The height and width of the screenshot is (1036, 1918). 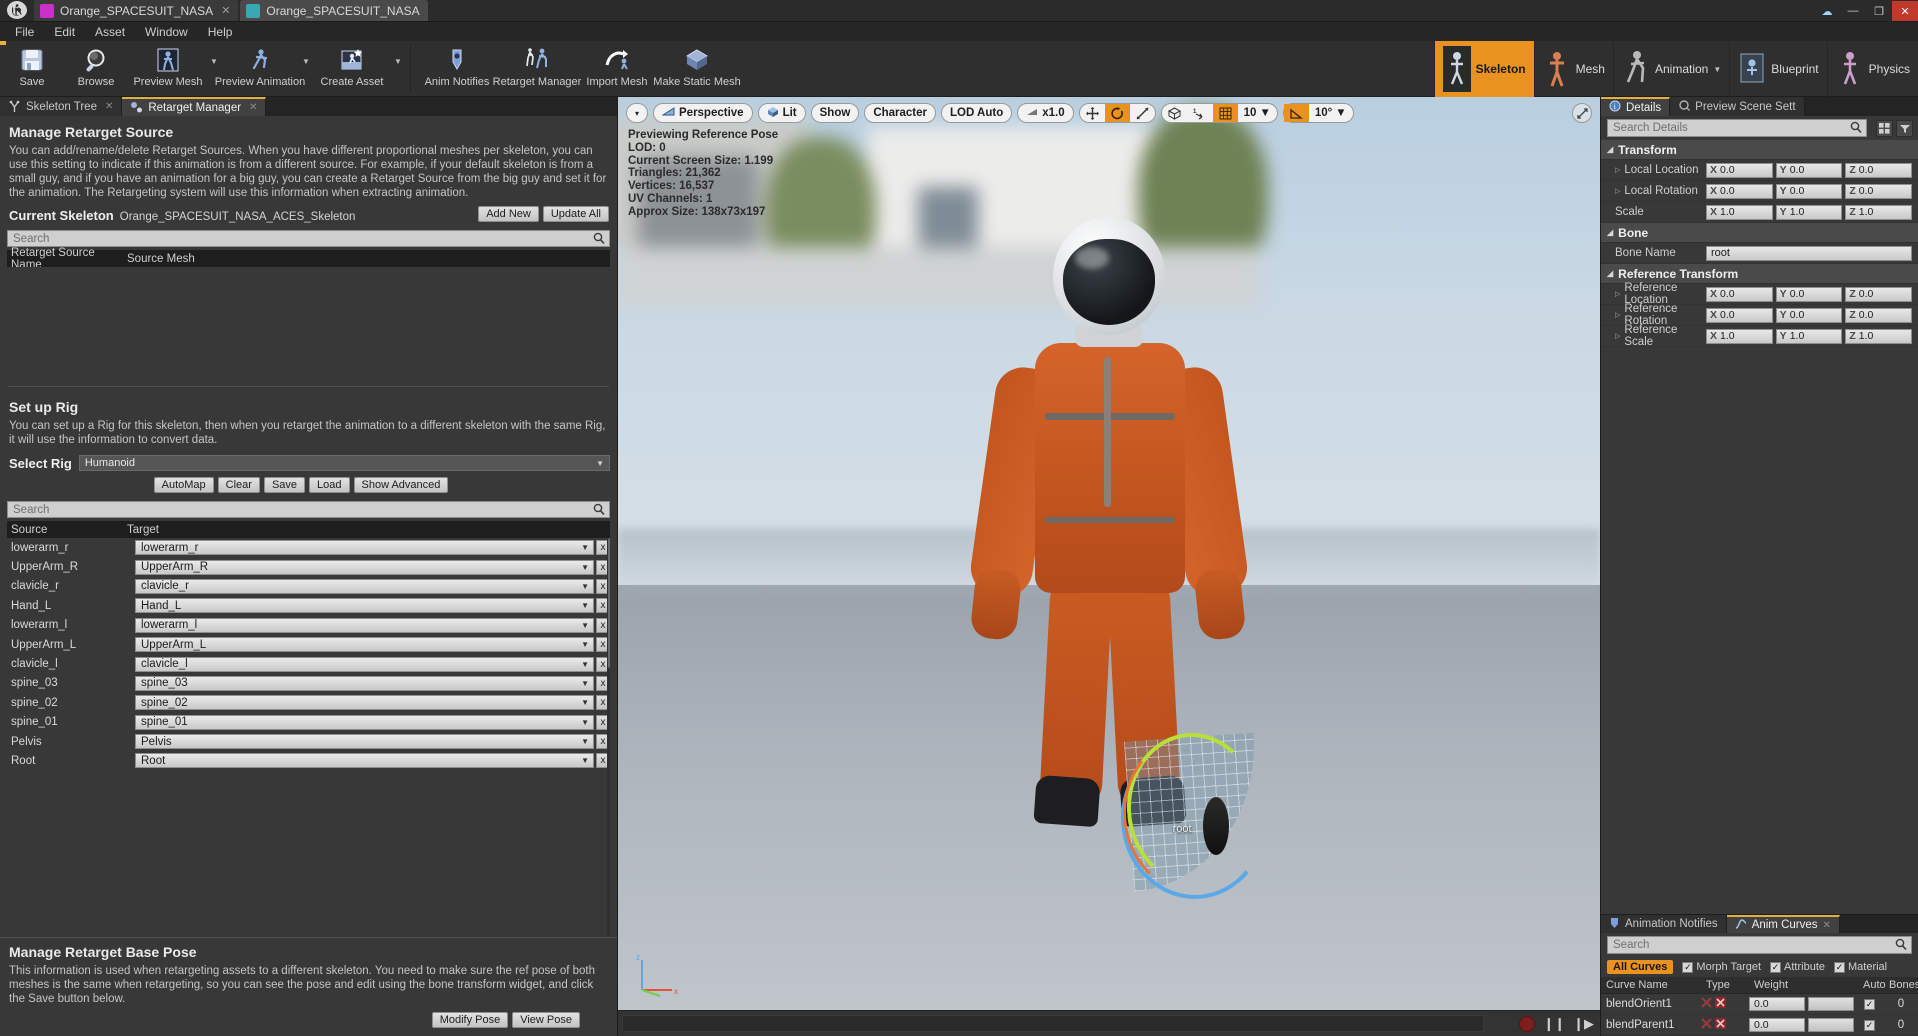 What do you see at coordinates (364, 722) in the screenshot?
I see `bone-target-dropdown: spine_01 ▼` at bounding box center [364, 722].